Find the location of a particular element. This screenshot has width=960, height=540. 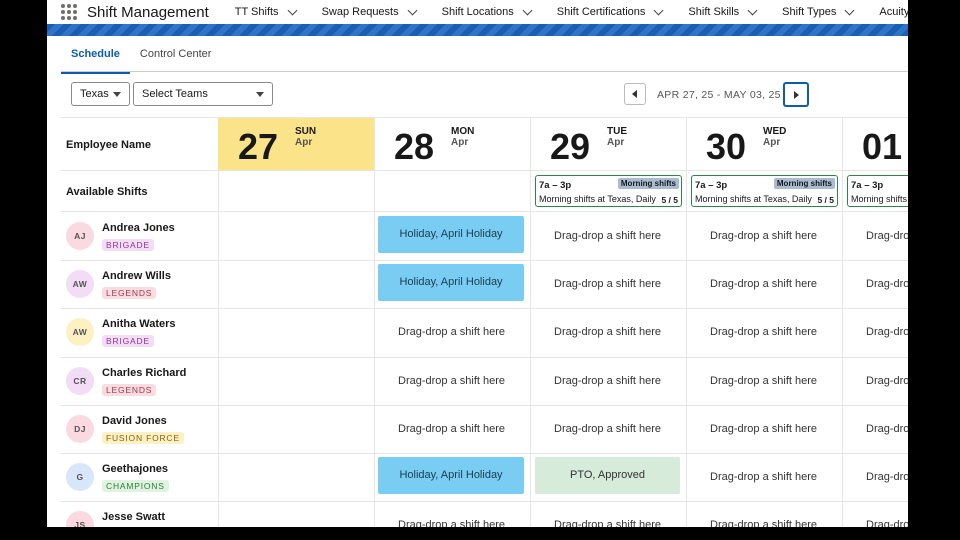

employee-name: Andrea Jones is located at coordinates (138, 228).